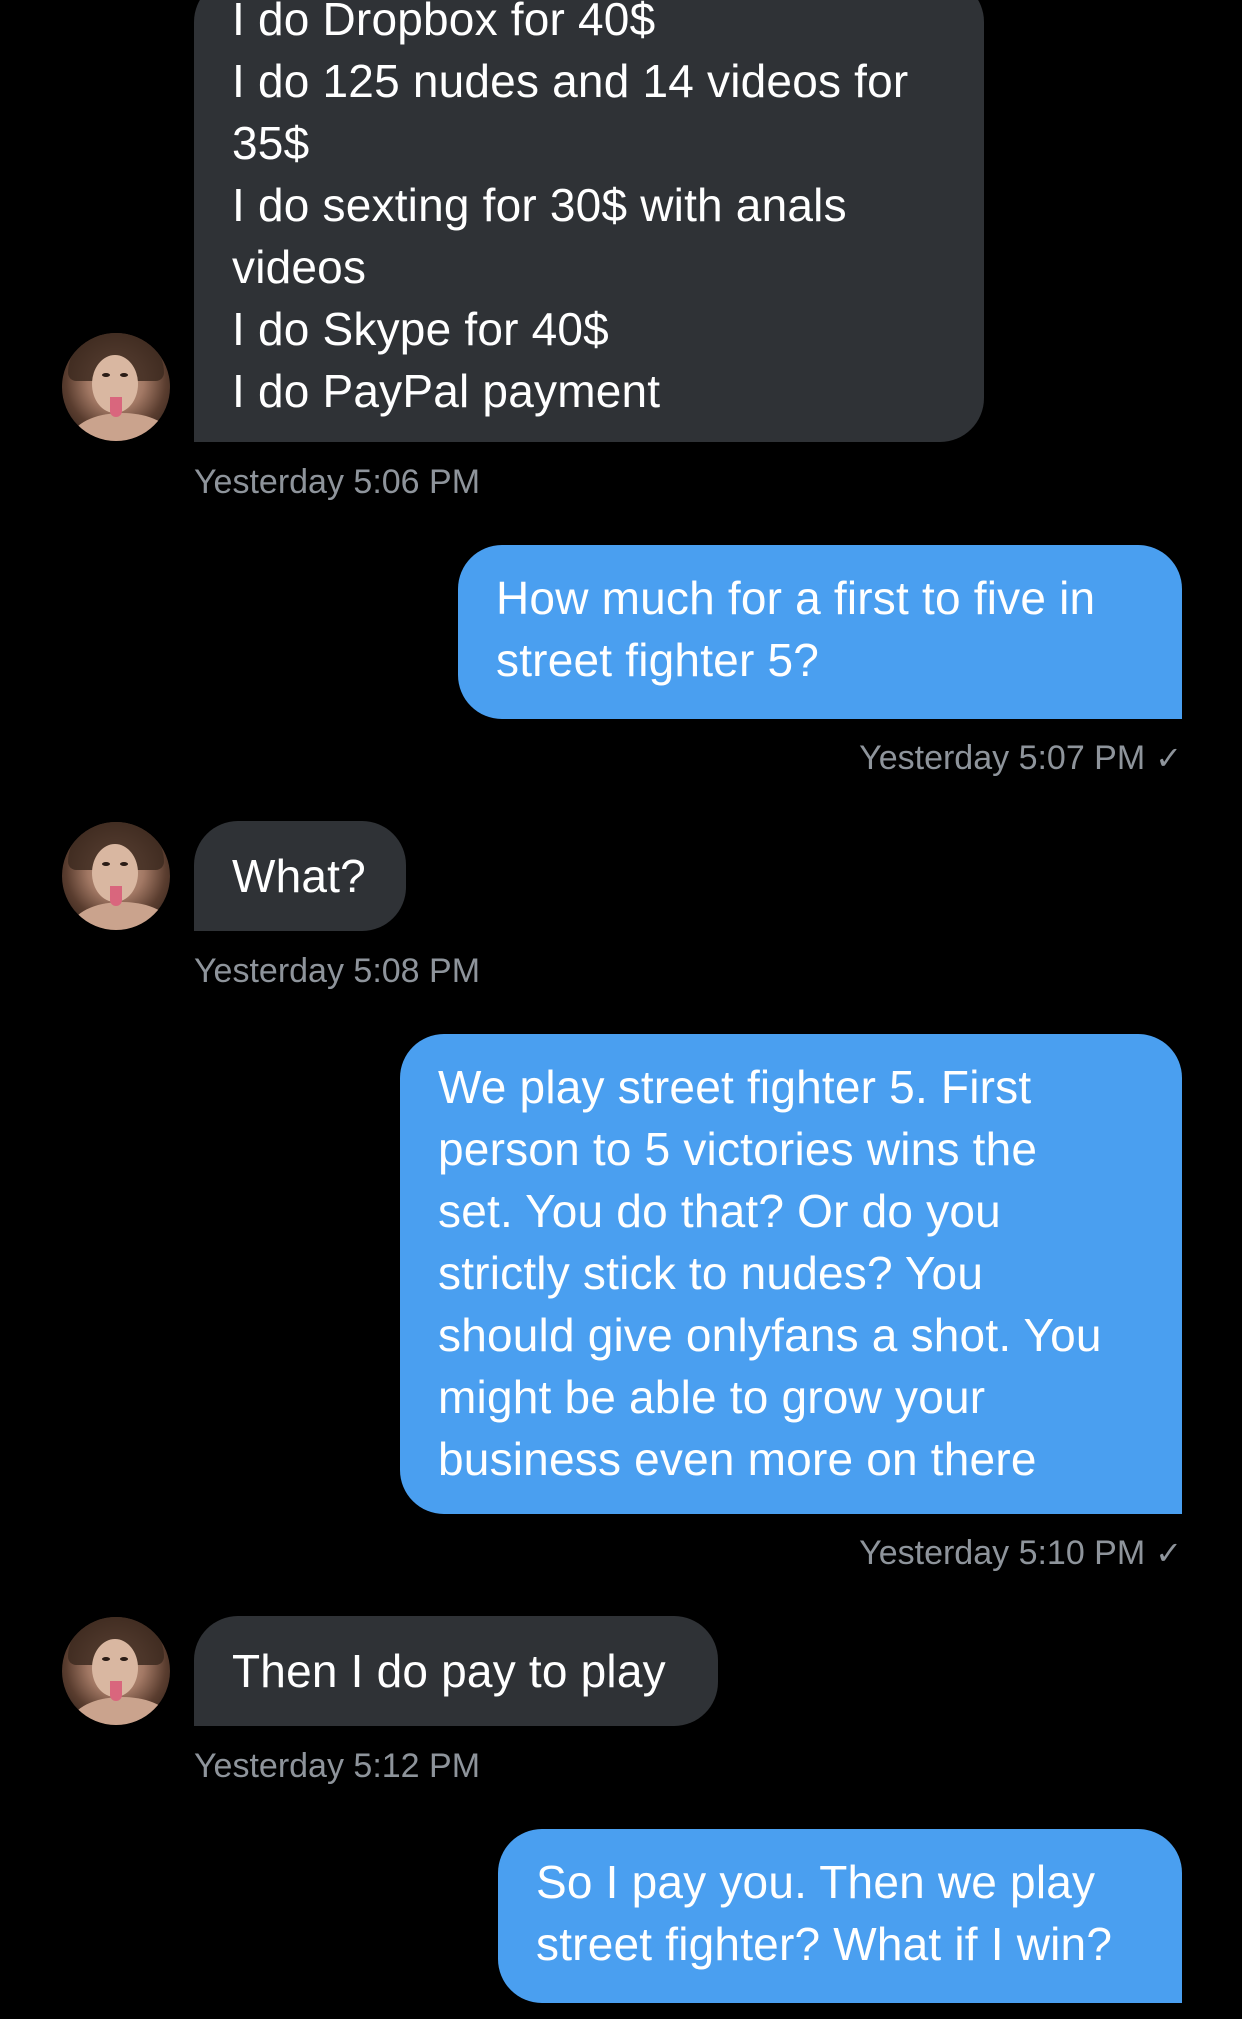 The image size is (1242, 2019). Describe the element at coordinates (456, 1671) in the screenshot. I see `incoming-message-bubble: Then I do pay to play` at that location.